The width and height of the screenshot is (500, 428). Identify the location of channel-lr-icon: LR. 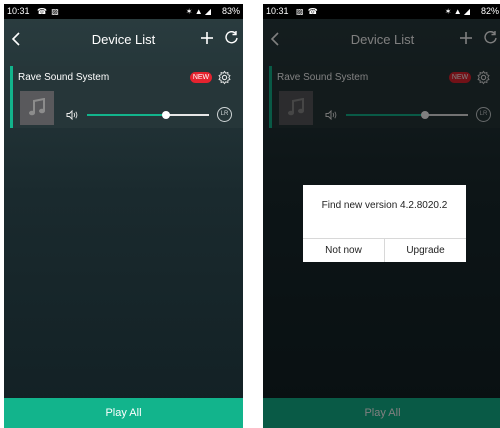
(224, 114).